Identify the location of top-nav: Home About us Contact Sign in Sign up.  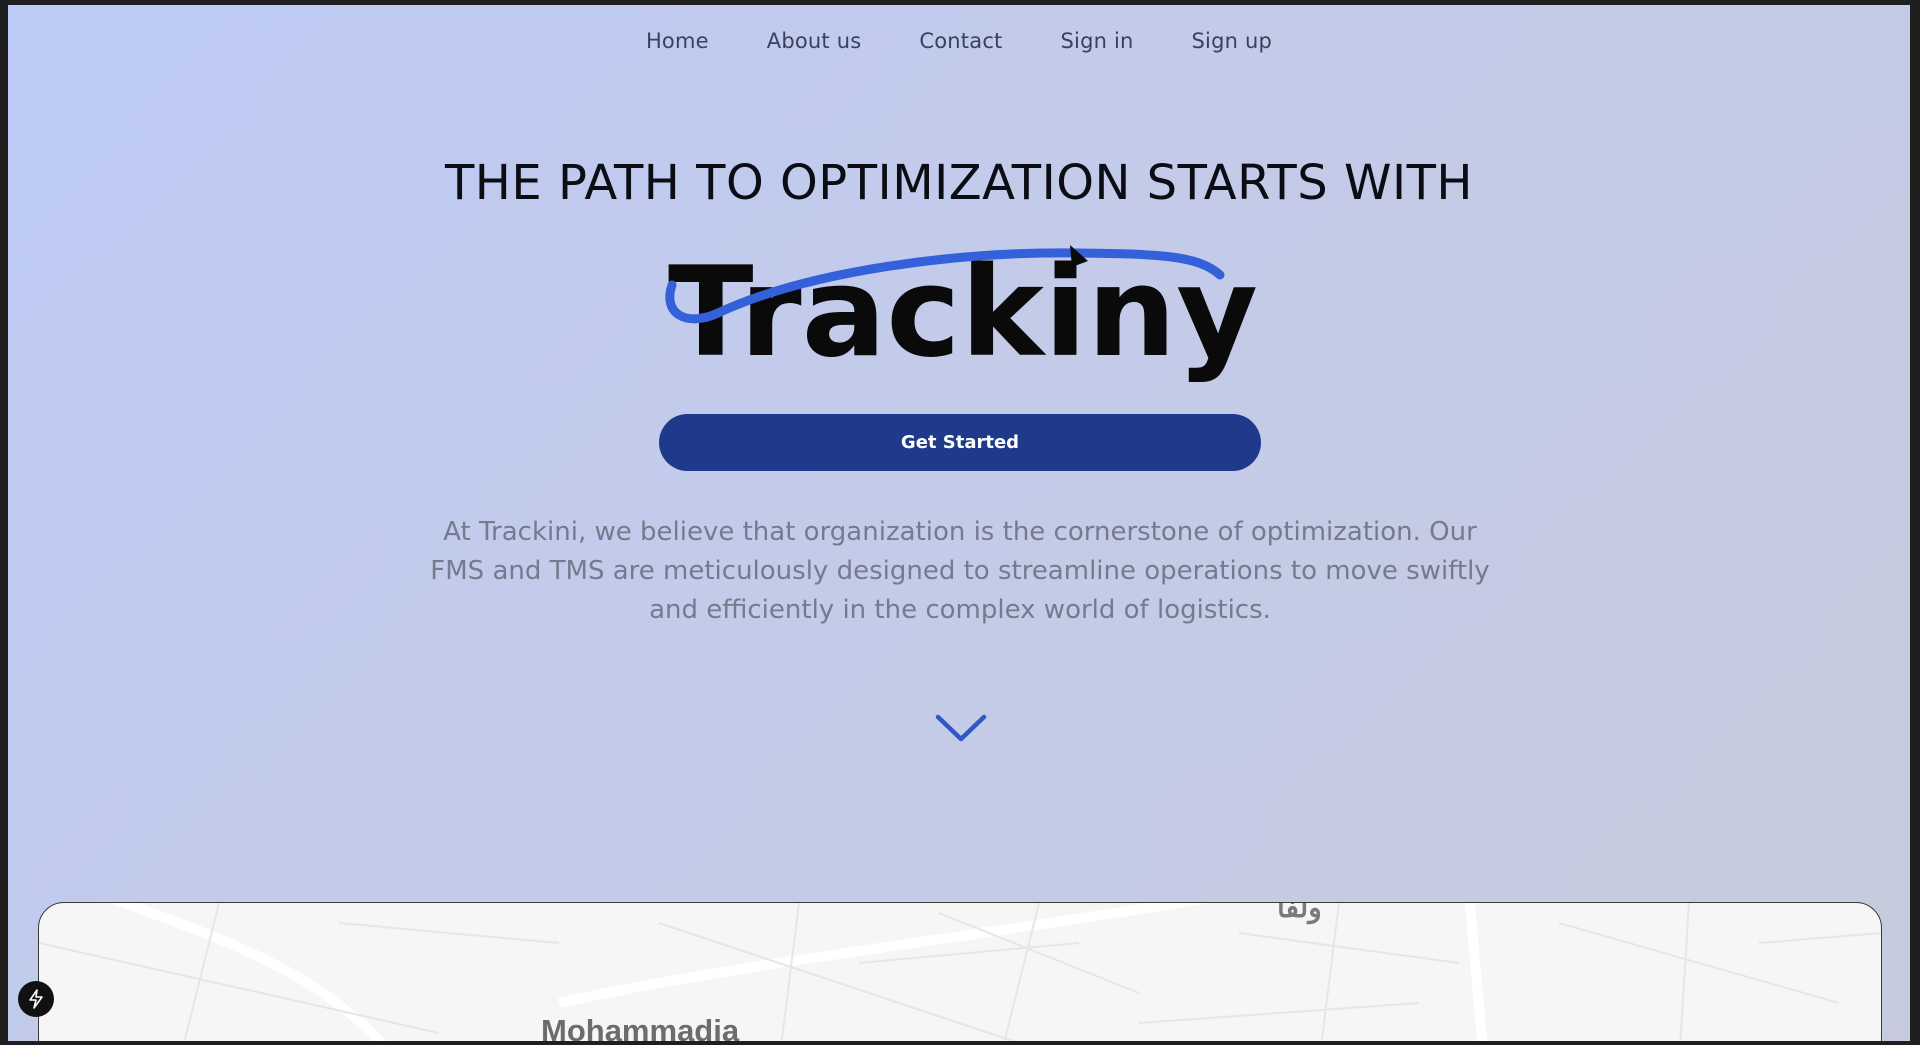
(959, 41).